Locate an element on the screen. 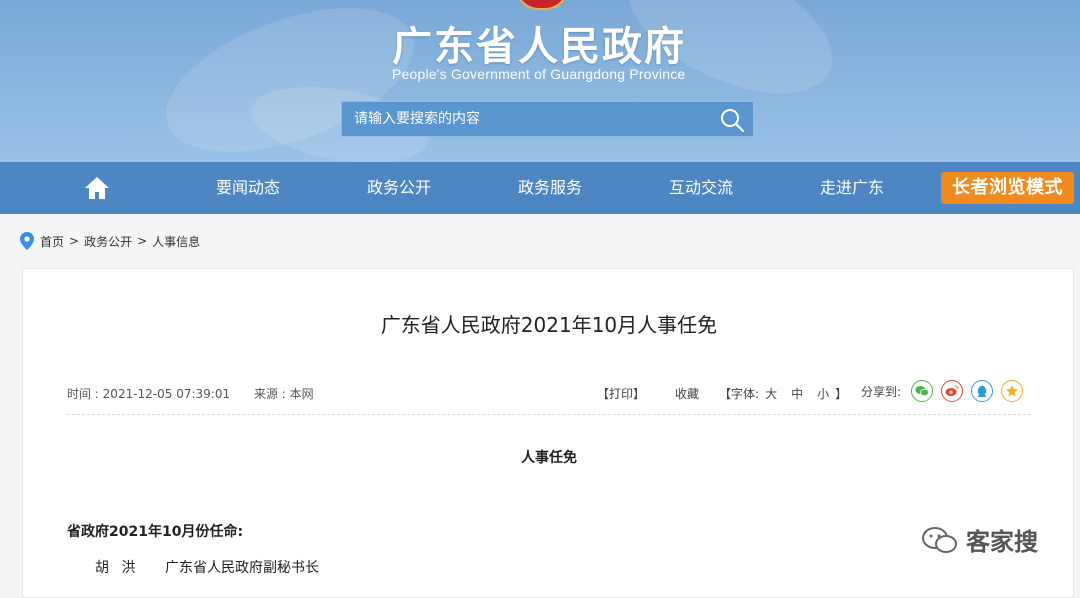 This screenshot has height=598, width=1080. appointee-position: 广东省人民政府副秘书长 is located at coordinates (242, 568).